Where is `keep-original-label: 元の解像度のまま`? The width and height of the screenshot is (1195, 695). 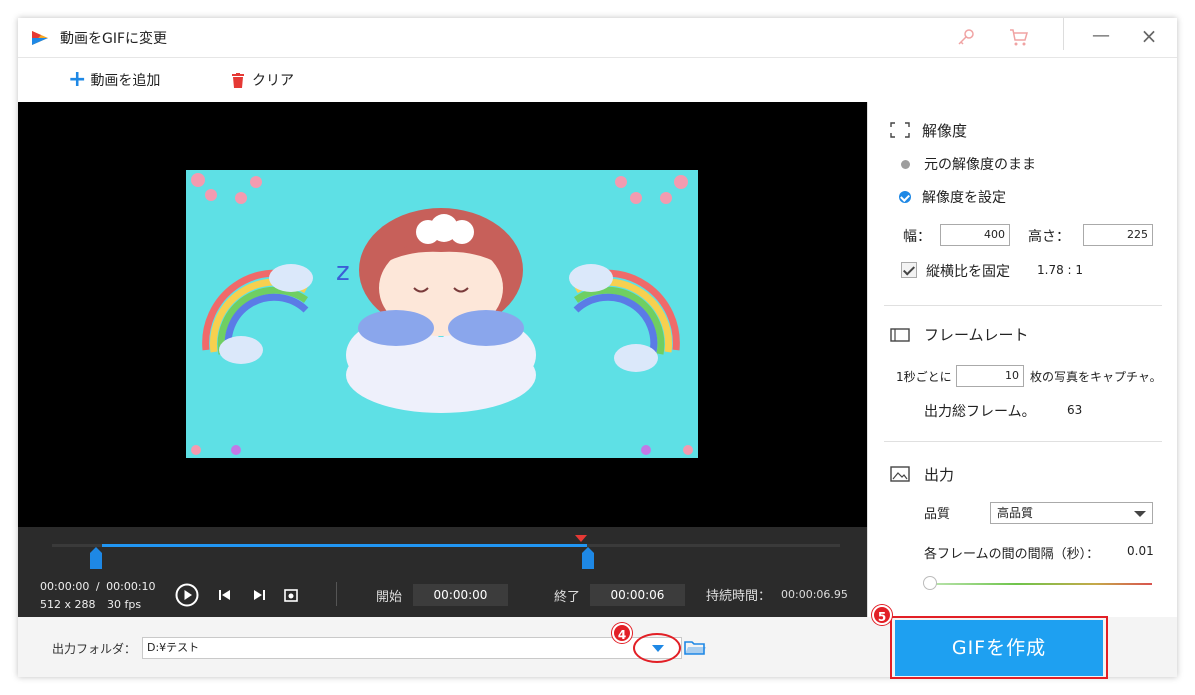 keep-original-label: 元の解像度のまま is located at coordinates (980, 165).